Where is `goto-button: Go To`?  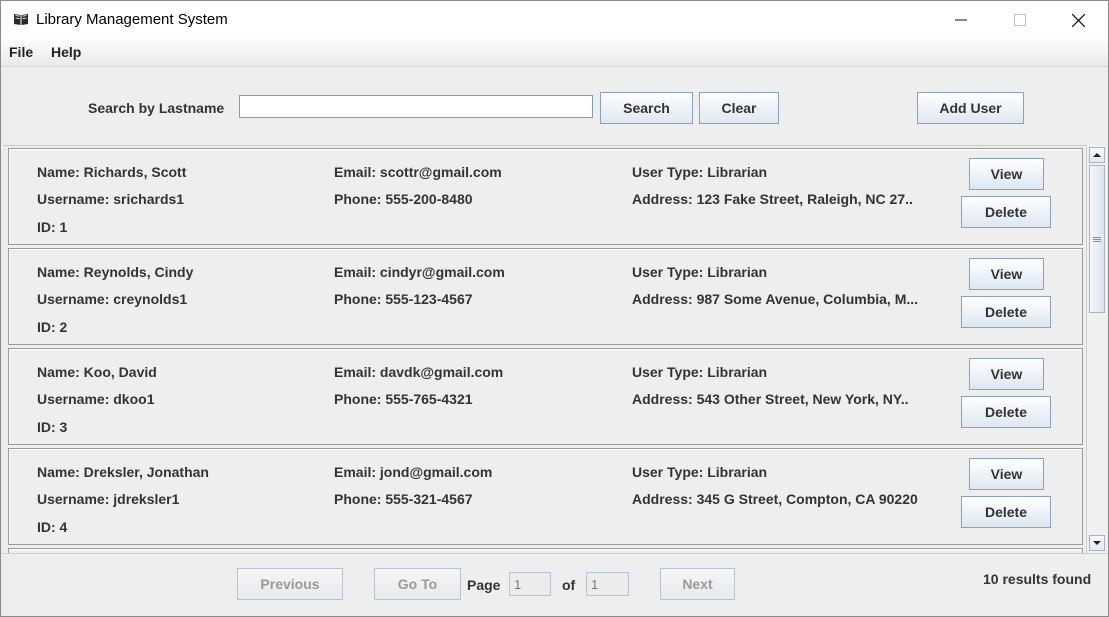
goto-button: Go To is located at coordinates (417, 584).